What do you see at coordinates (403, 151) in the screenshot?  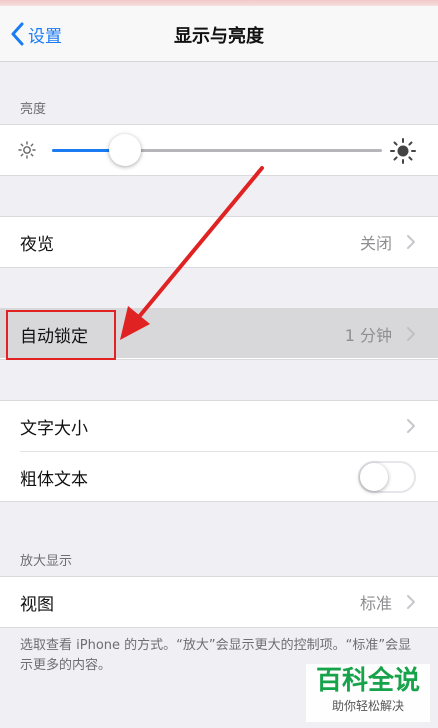 I see `sun-large-icon` at bounding box center [403, 151].